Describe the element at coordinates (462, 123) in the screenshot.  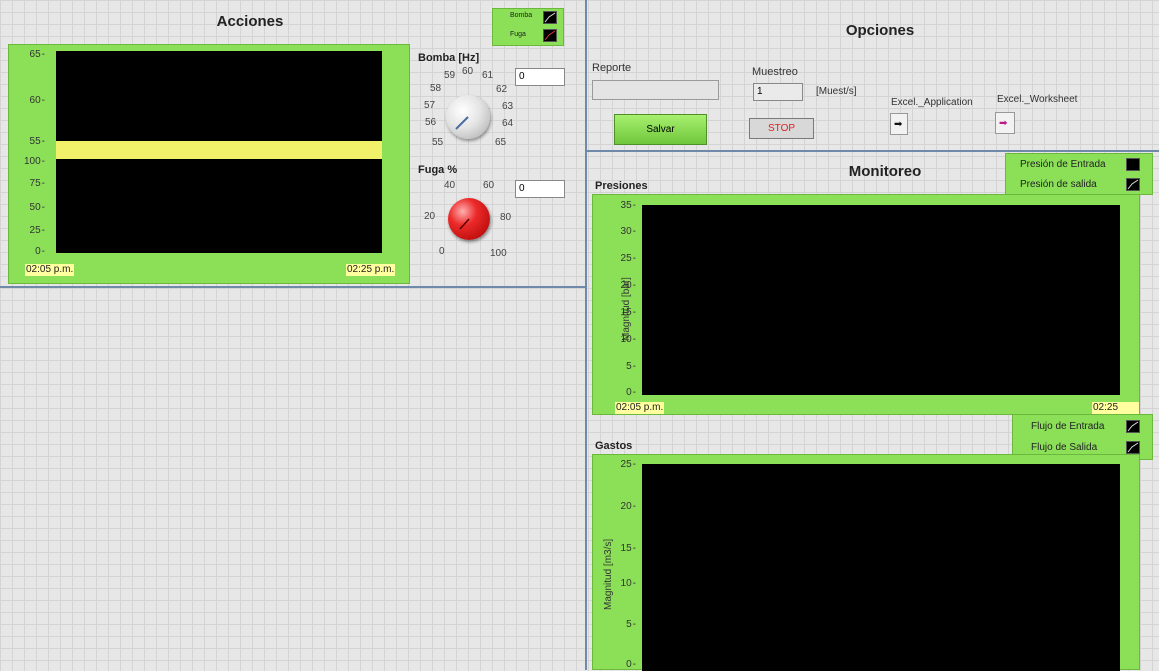
I see `bomba-knob-pointer-icon` at that location.